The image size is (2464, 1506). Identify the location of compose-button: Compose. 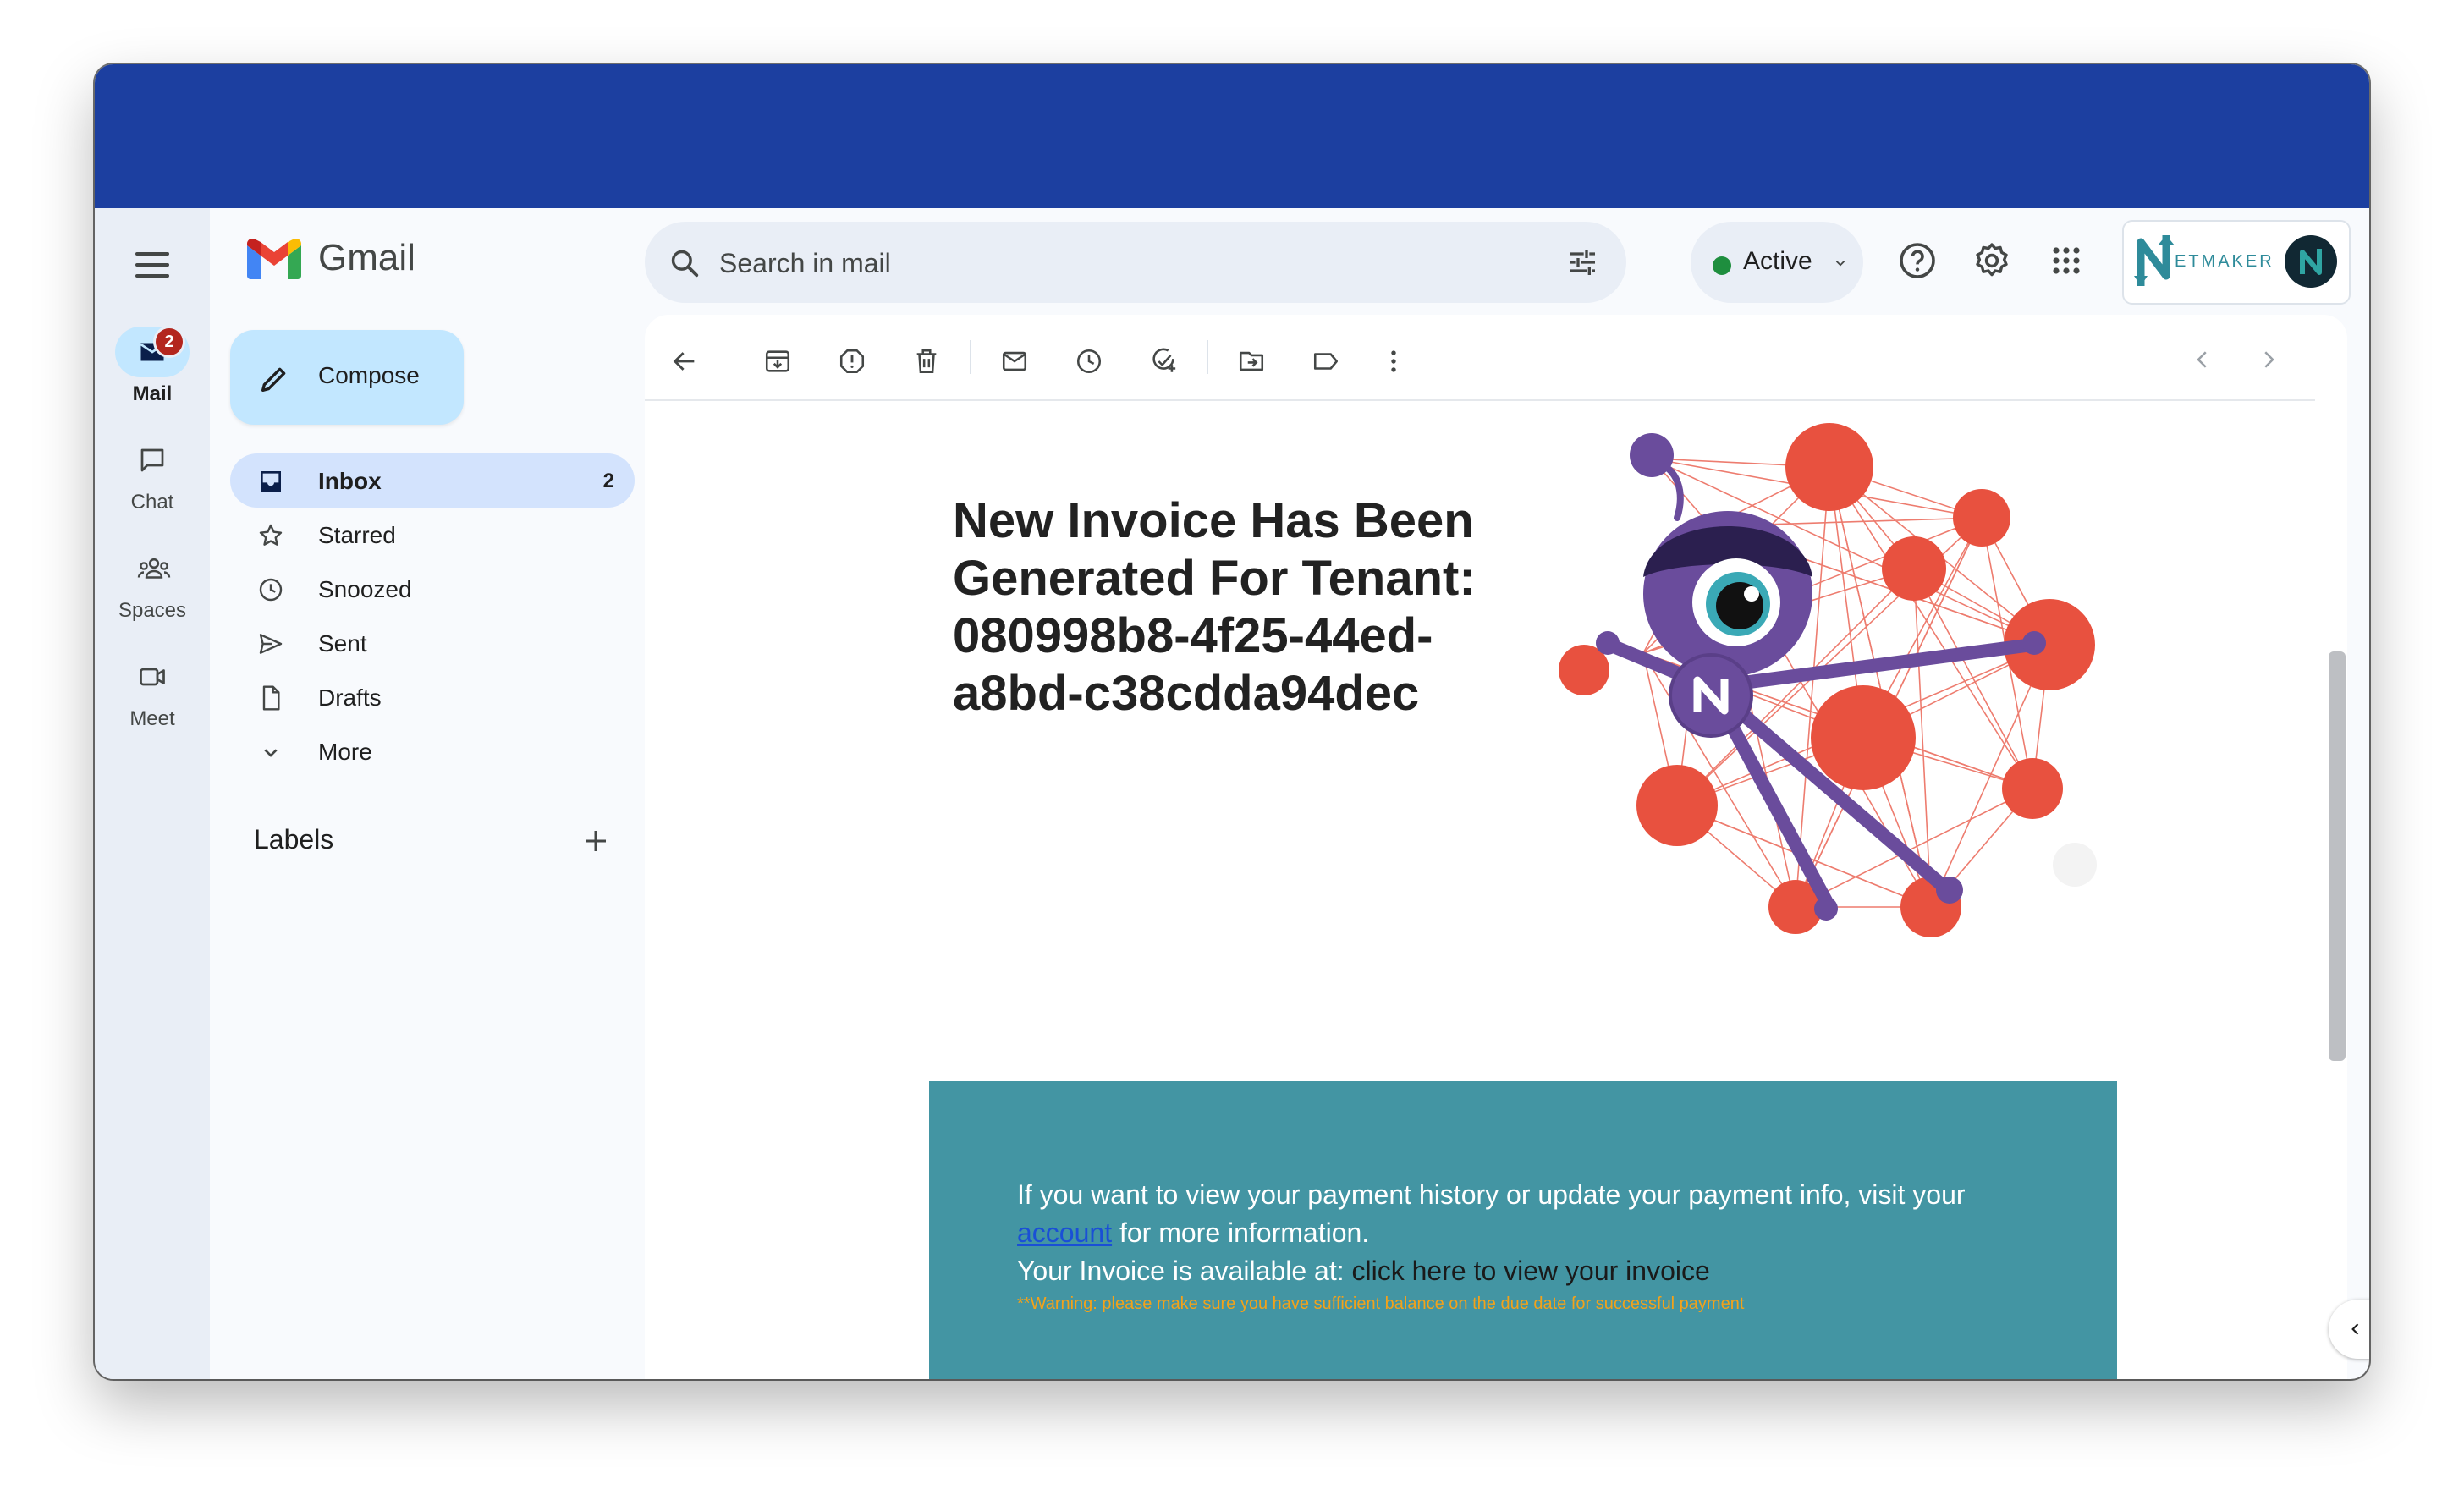
(347, 377).